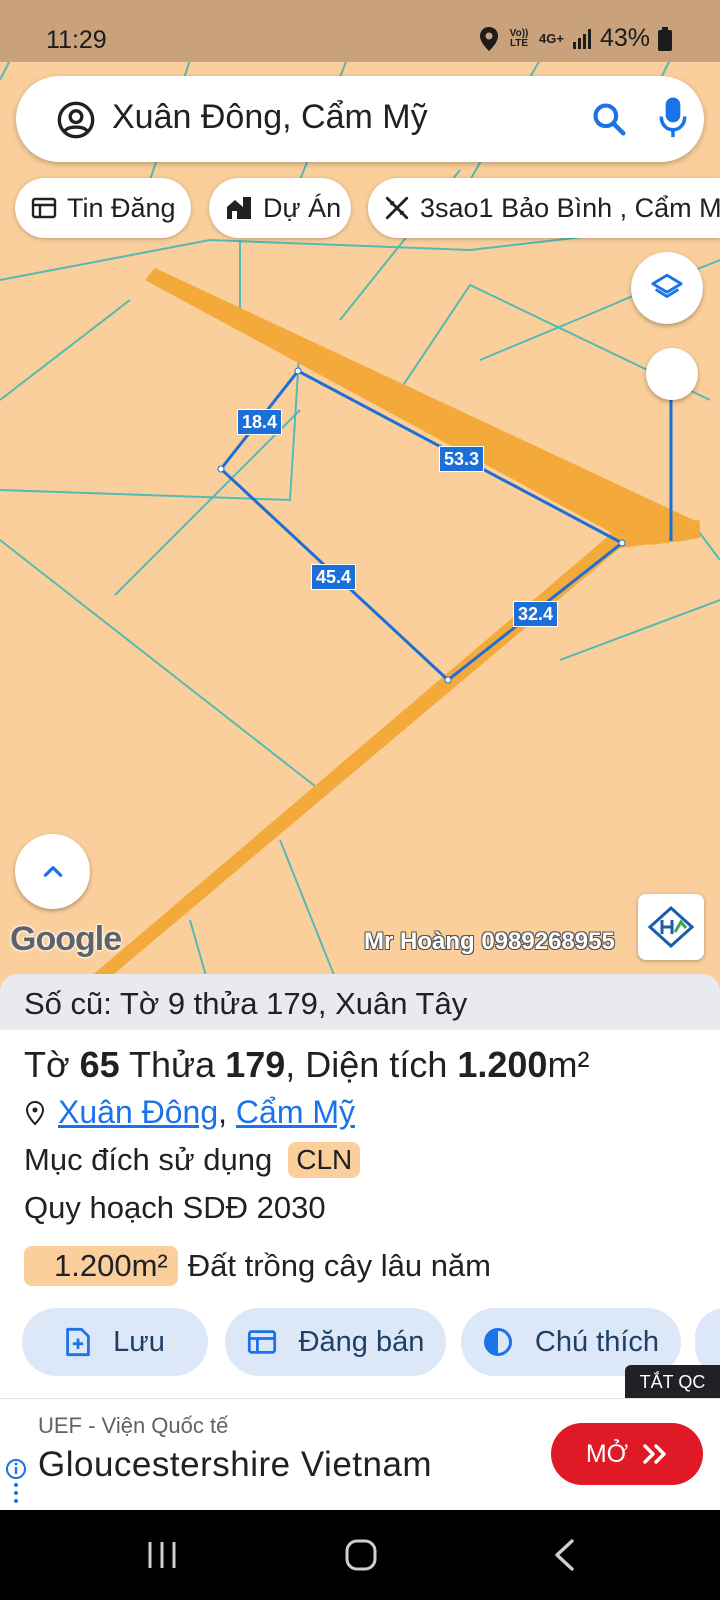  I want to click on legend-label: Chú thích, so click(597, 1341).